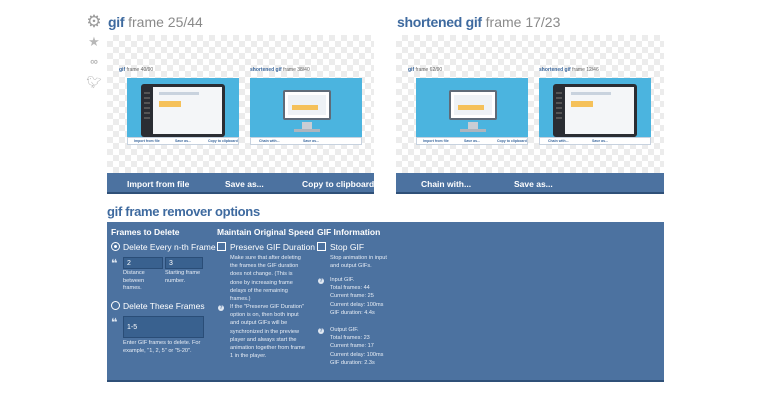 The width and height of the screenshot is (768, 395). Describe the element at coordinates (479, 22) in the screenshot. I see `output-gif-title: shortened gif frame 17/23` at that location.